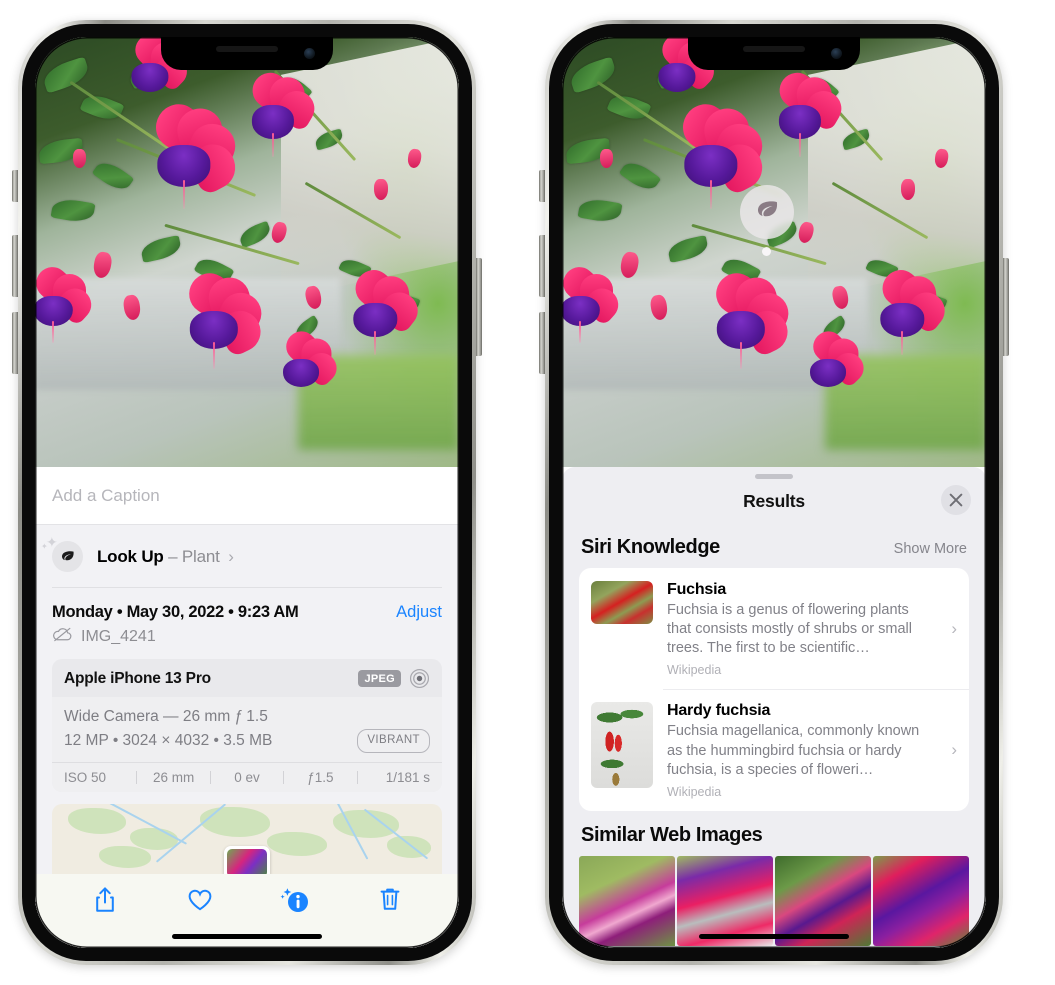  I want to click on specs-row: 12 MP • 3024 × 4032 • 3.5 MB VIBRANT, so click(247, 741).